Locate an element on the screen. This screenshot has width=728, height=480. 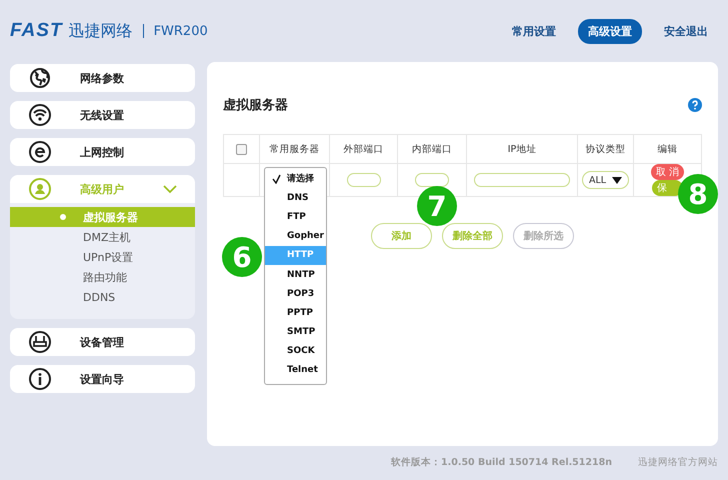
page-title: 虚拟服务器 is located at coordinates (255, 105).